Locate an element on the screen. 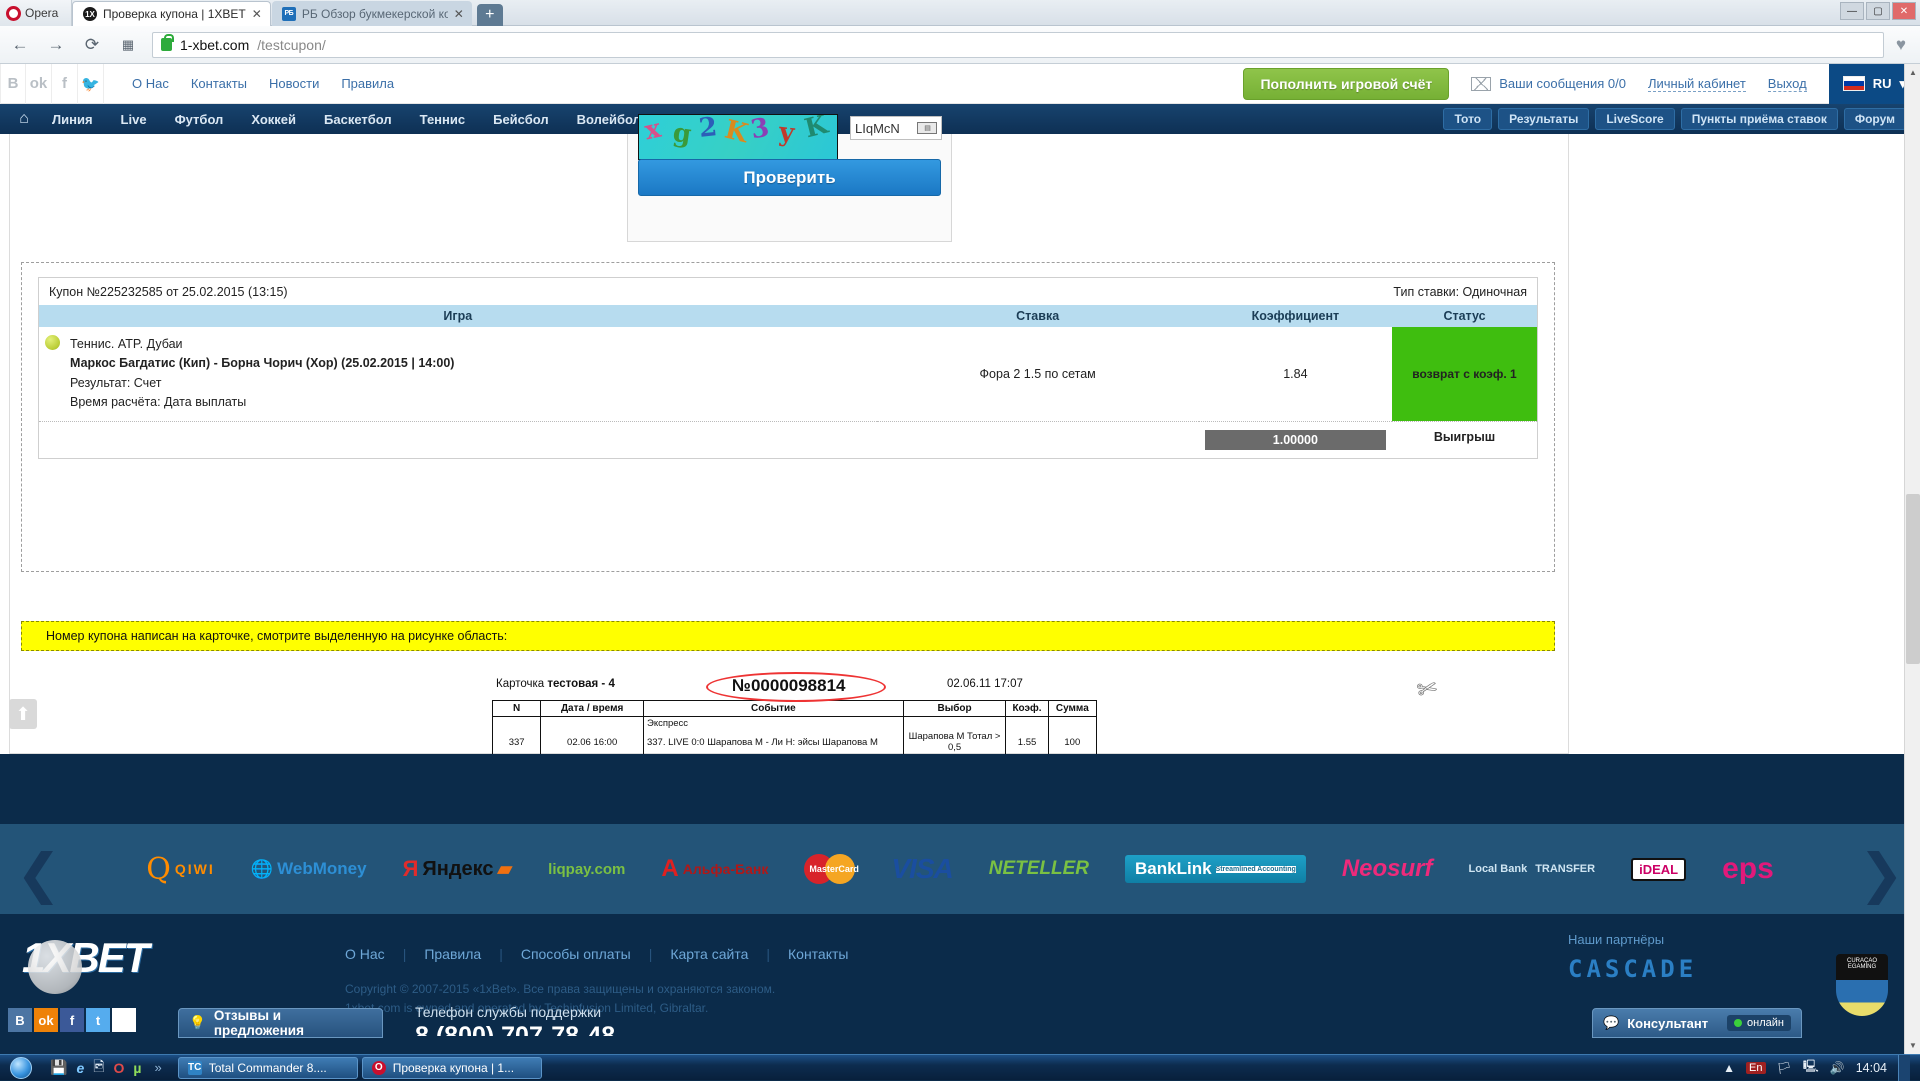 The image size is (1920, 1081). nav-item-live: Live is located at coordinates (134, 119).